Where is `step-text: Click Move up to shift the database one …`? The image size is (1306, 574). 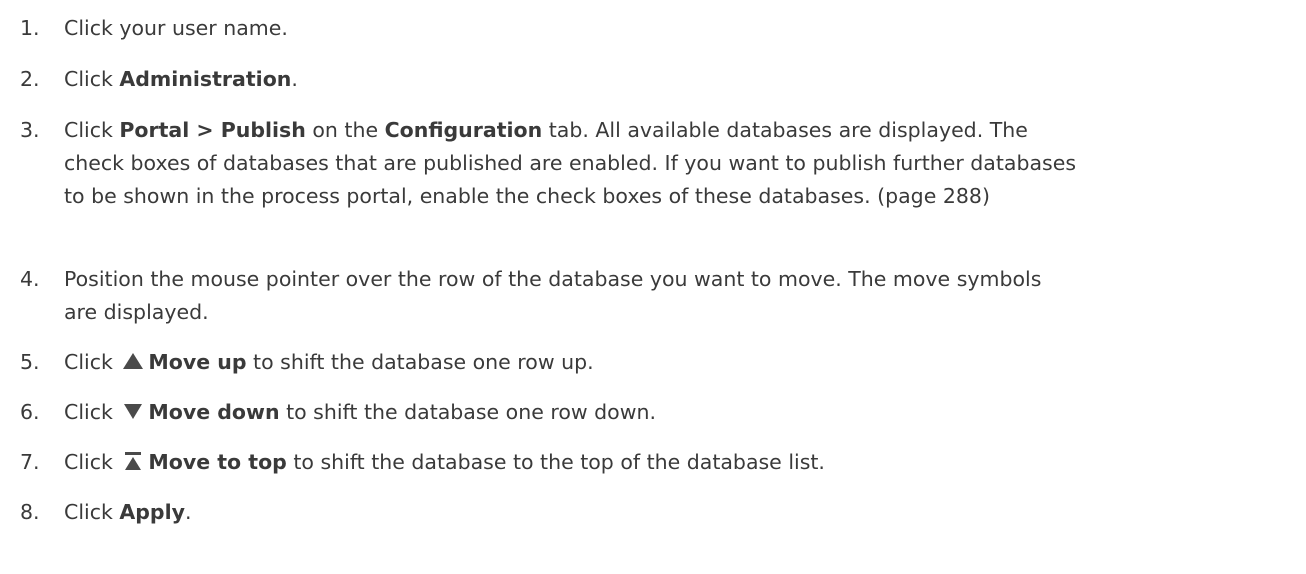
step-text: Click Move up to shift the database one … is located at coordinates (579, 362).